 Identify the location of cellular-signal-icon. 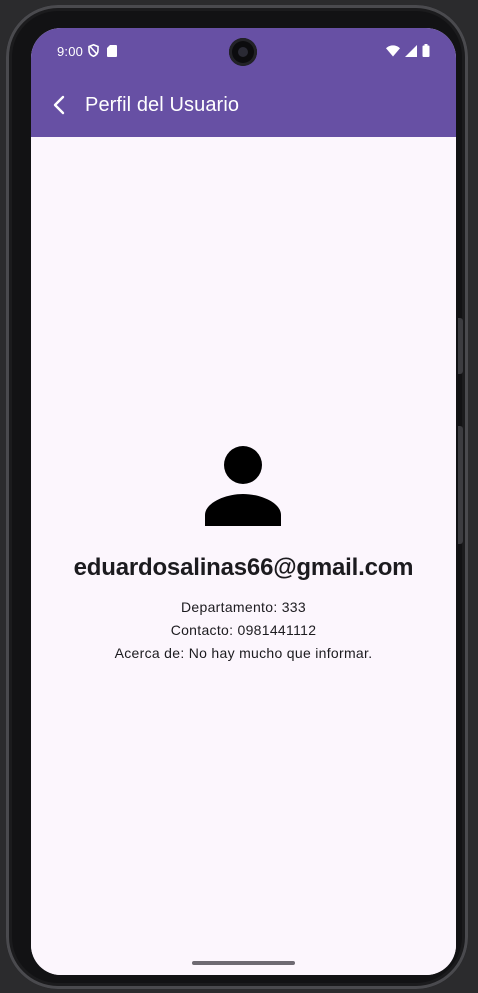
(411, 53).